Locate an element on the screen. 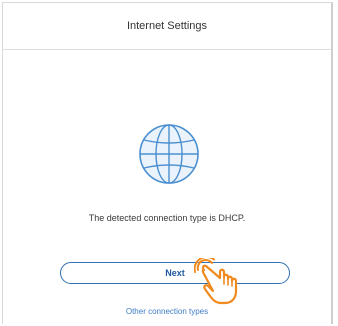 Image resolution: width=338 pixels, height=326 pixels. page-title: Internet Settings is located at coordinates (167, 26).